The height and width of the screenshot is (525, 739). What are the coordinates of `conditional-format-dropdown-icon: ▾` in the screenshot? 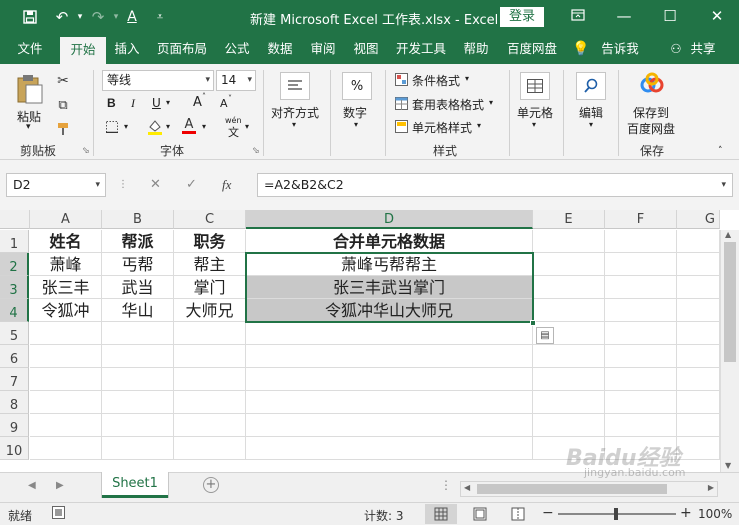 It's located at (467, 78).